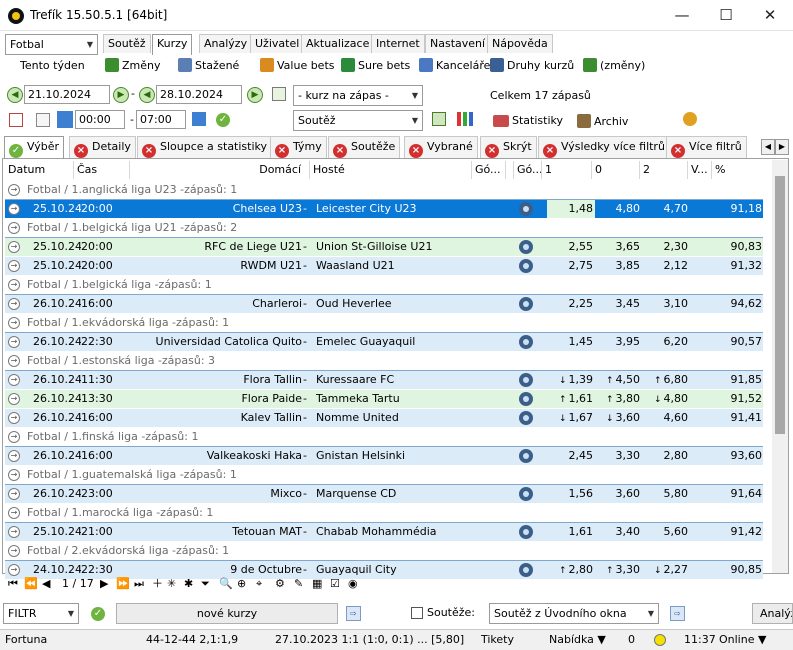  Describe the element at coordinates (31, 584) in the screenshot. I see `prev-fast-button: ⏪` at that location.